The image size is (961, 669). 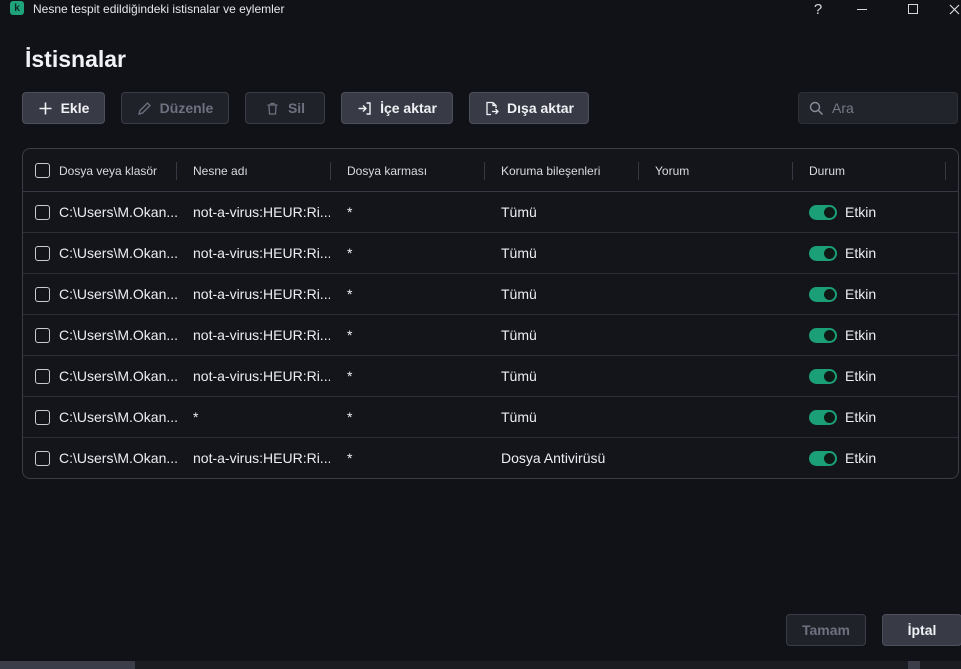 What do you see at coordinates (947, 9) in the screenshot?
I see `close-button` at bounding box center [947, 9].